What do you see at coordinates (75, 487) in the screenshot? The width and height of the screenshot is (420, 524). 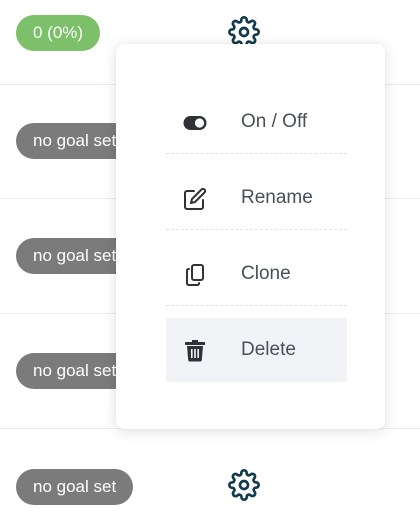 I see `goal-status-badge: no goal set` at bounding box center [75, 487].